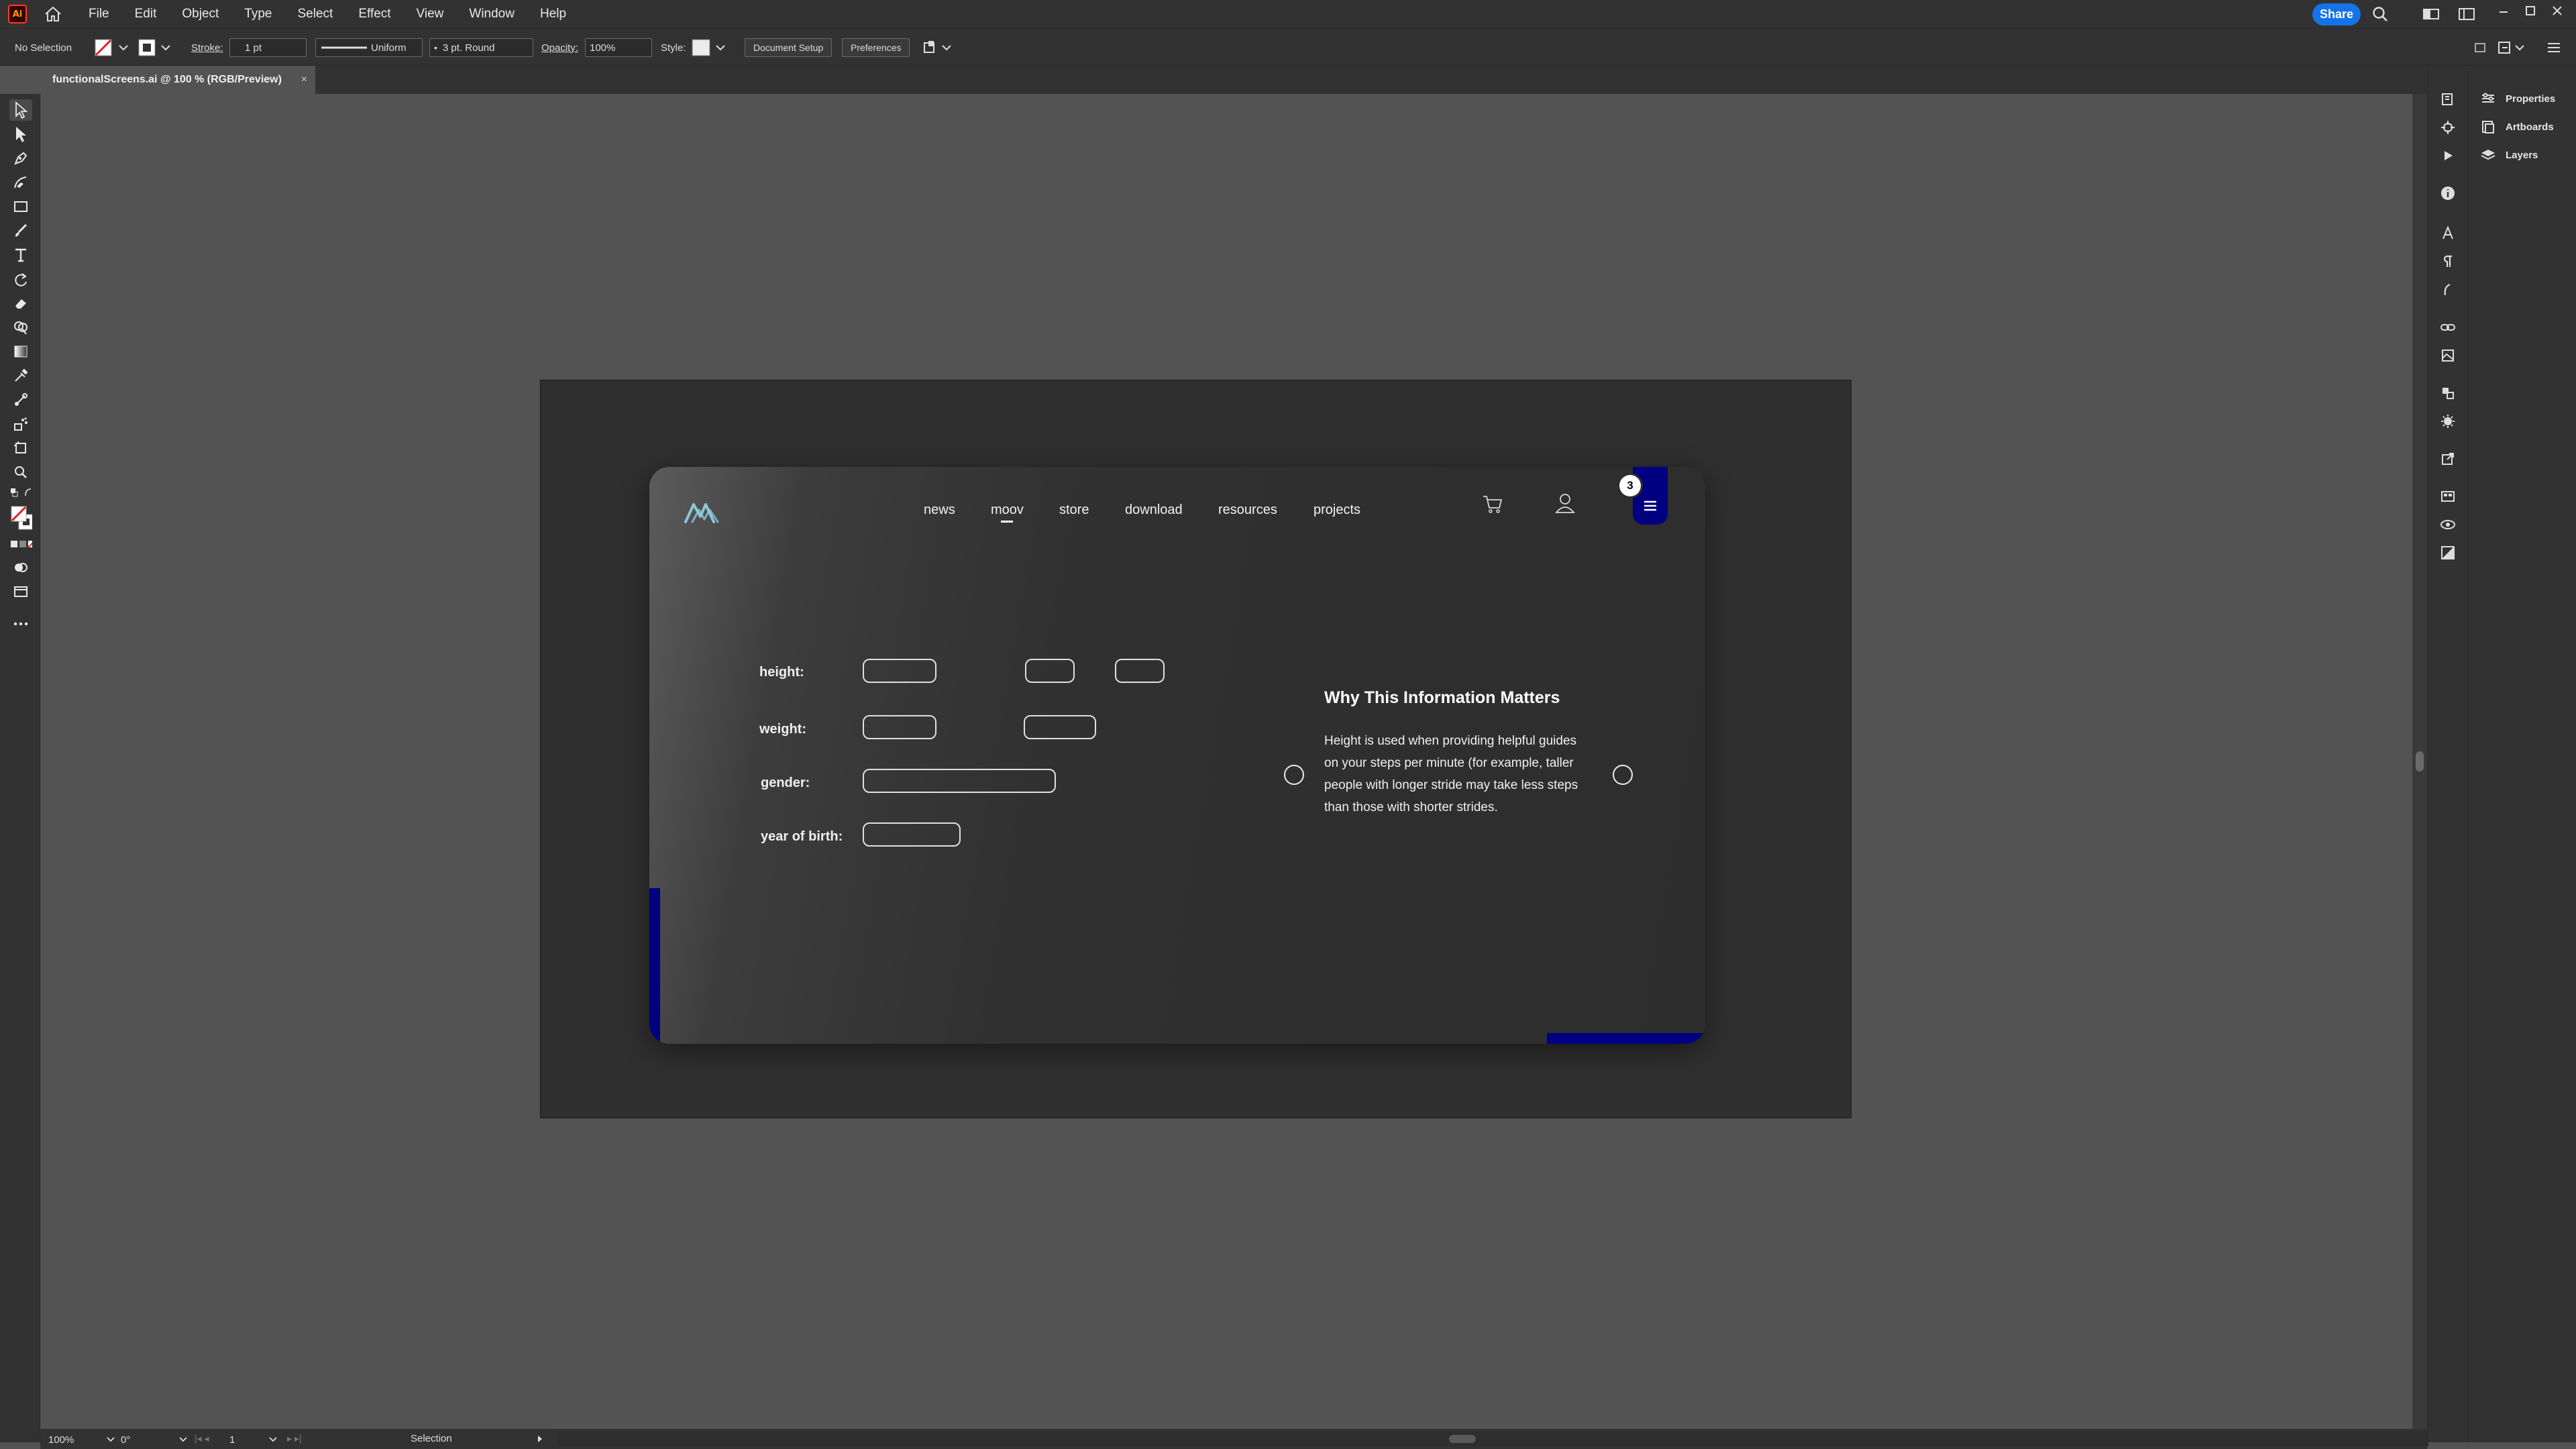 The height and width of the screenshot is (1449, 2576). What do you see at coordinates (938, 47) in the screenshot?
I see `arrange-icon` at bounding box center [938, 47].